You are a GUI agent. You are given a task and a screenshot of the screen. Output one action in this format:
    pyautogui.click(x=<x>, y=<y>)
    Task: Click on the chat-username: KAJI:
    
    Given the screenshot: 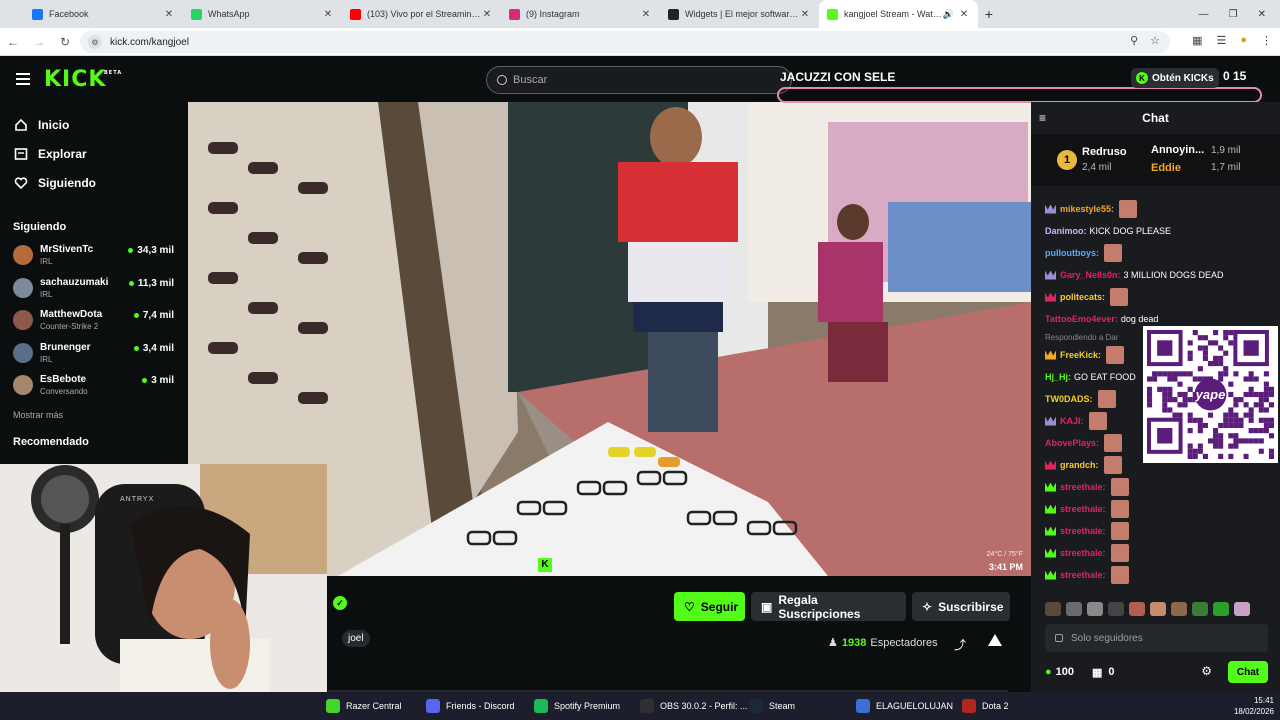 What is the action you would take?
    pyautogui.click(x=1072, y=421)
    